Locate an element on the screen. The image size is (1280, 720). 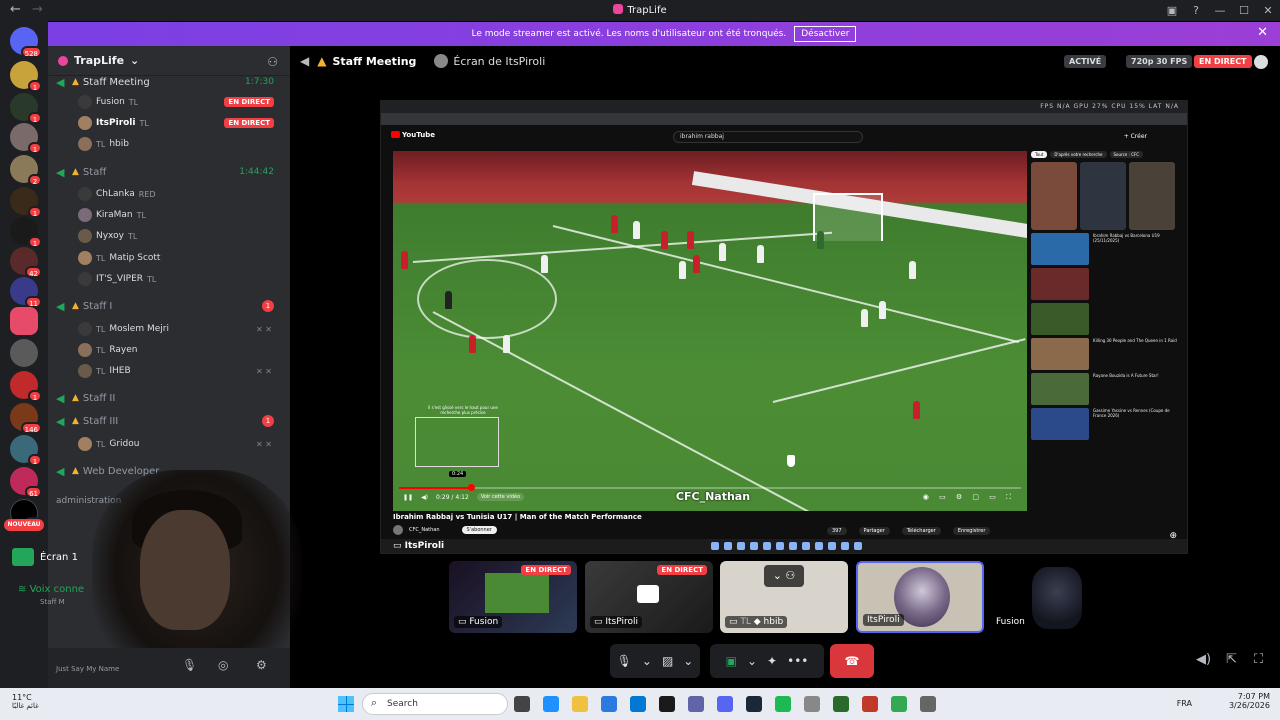
discord-icon is located at coordinates (725, 704).